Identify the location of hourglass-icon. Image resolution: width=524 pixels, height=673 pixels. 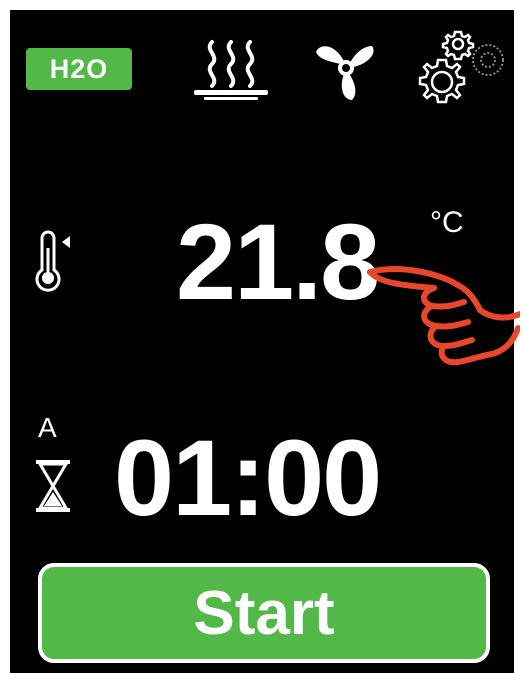
(53, 486).